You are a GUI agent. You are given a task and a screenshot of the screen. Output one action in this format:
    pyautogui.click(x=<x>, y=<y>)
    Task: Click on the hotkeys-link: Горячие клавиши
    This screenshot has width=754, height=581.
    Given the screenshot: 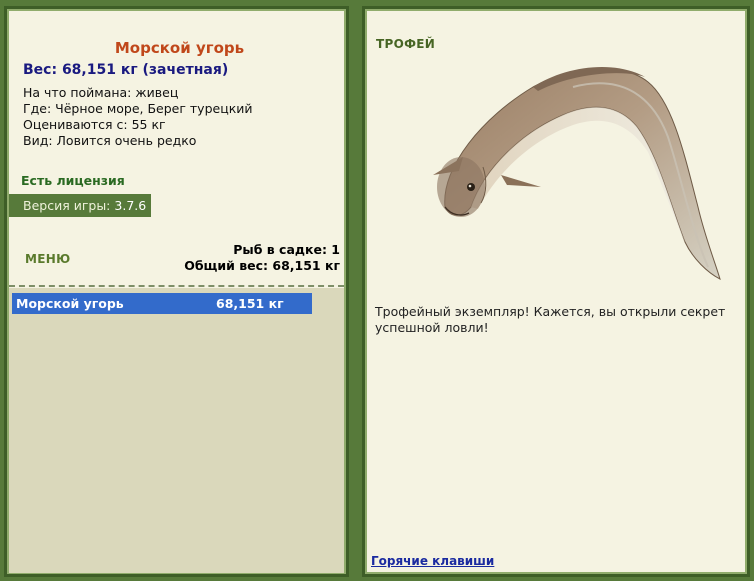 What is the action you would take?
    pyautogui.click(x=432, y=561)
    